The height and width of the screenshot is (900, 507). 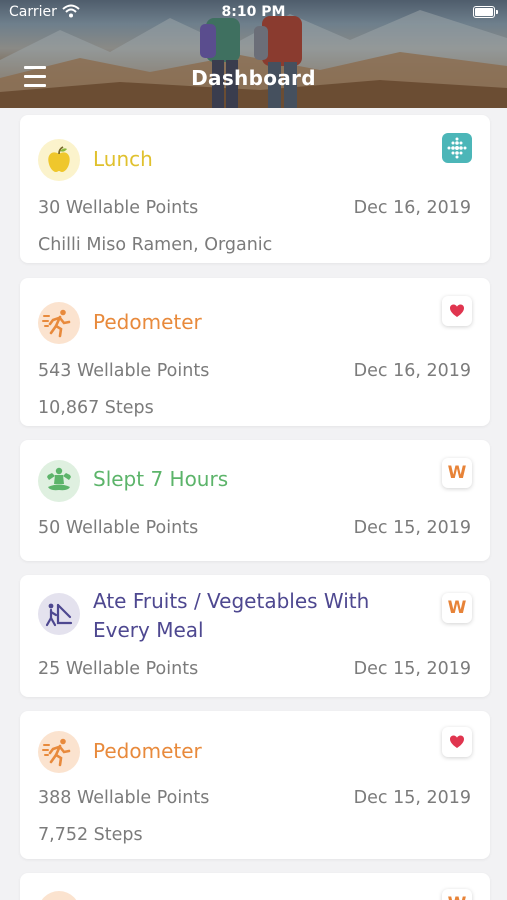 I want to click on activity-icon, so click(x=59, y=895).